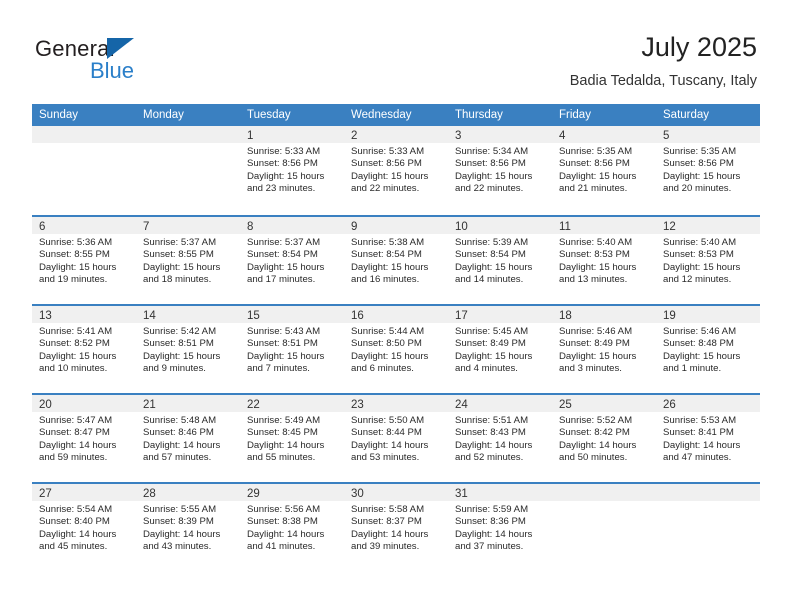  I want to click on sunrise-text: Sunrise: 5:36 AM, so click(76, 242).